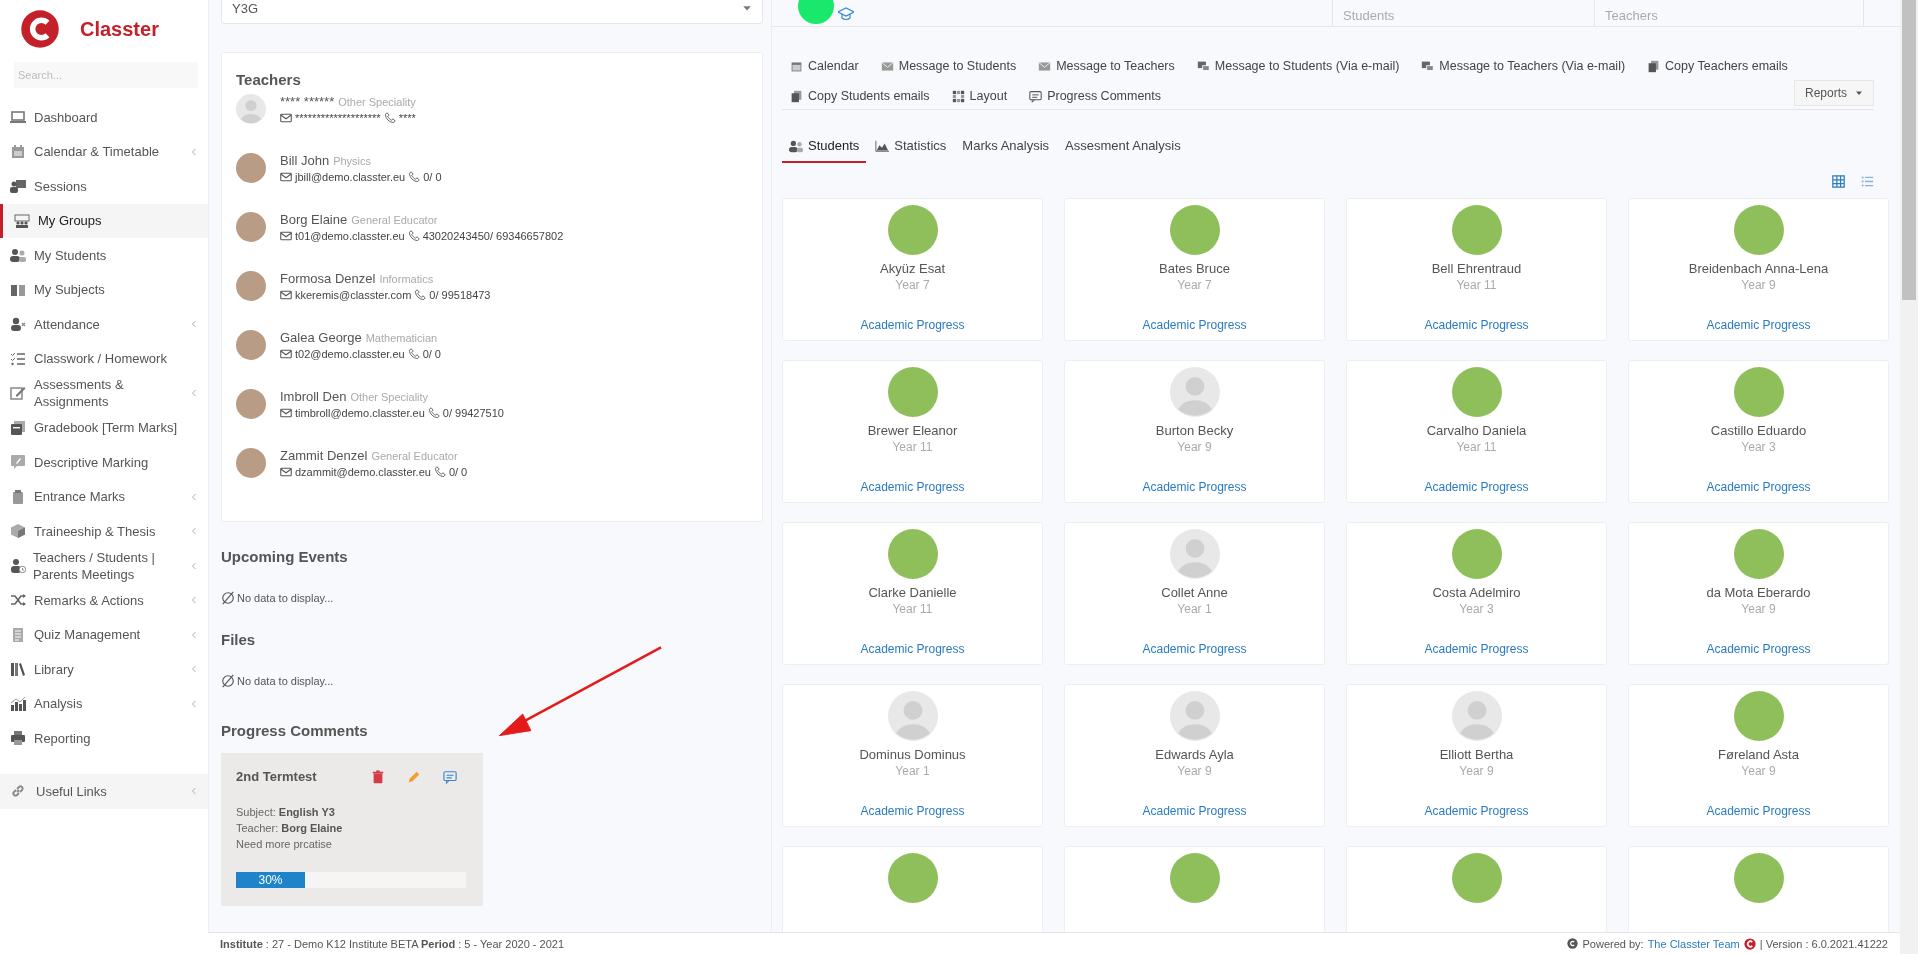 The width and height of the screenshot is (1918, 954). What do you see at coordinates (18, 186) in the screenshot?
I see `presentation-icon` at bounding box center [18, 186].